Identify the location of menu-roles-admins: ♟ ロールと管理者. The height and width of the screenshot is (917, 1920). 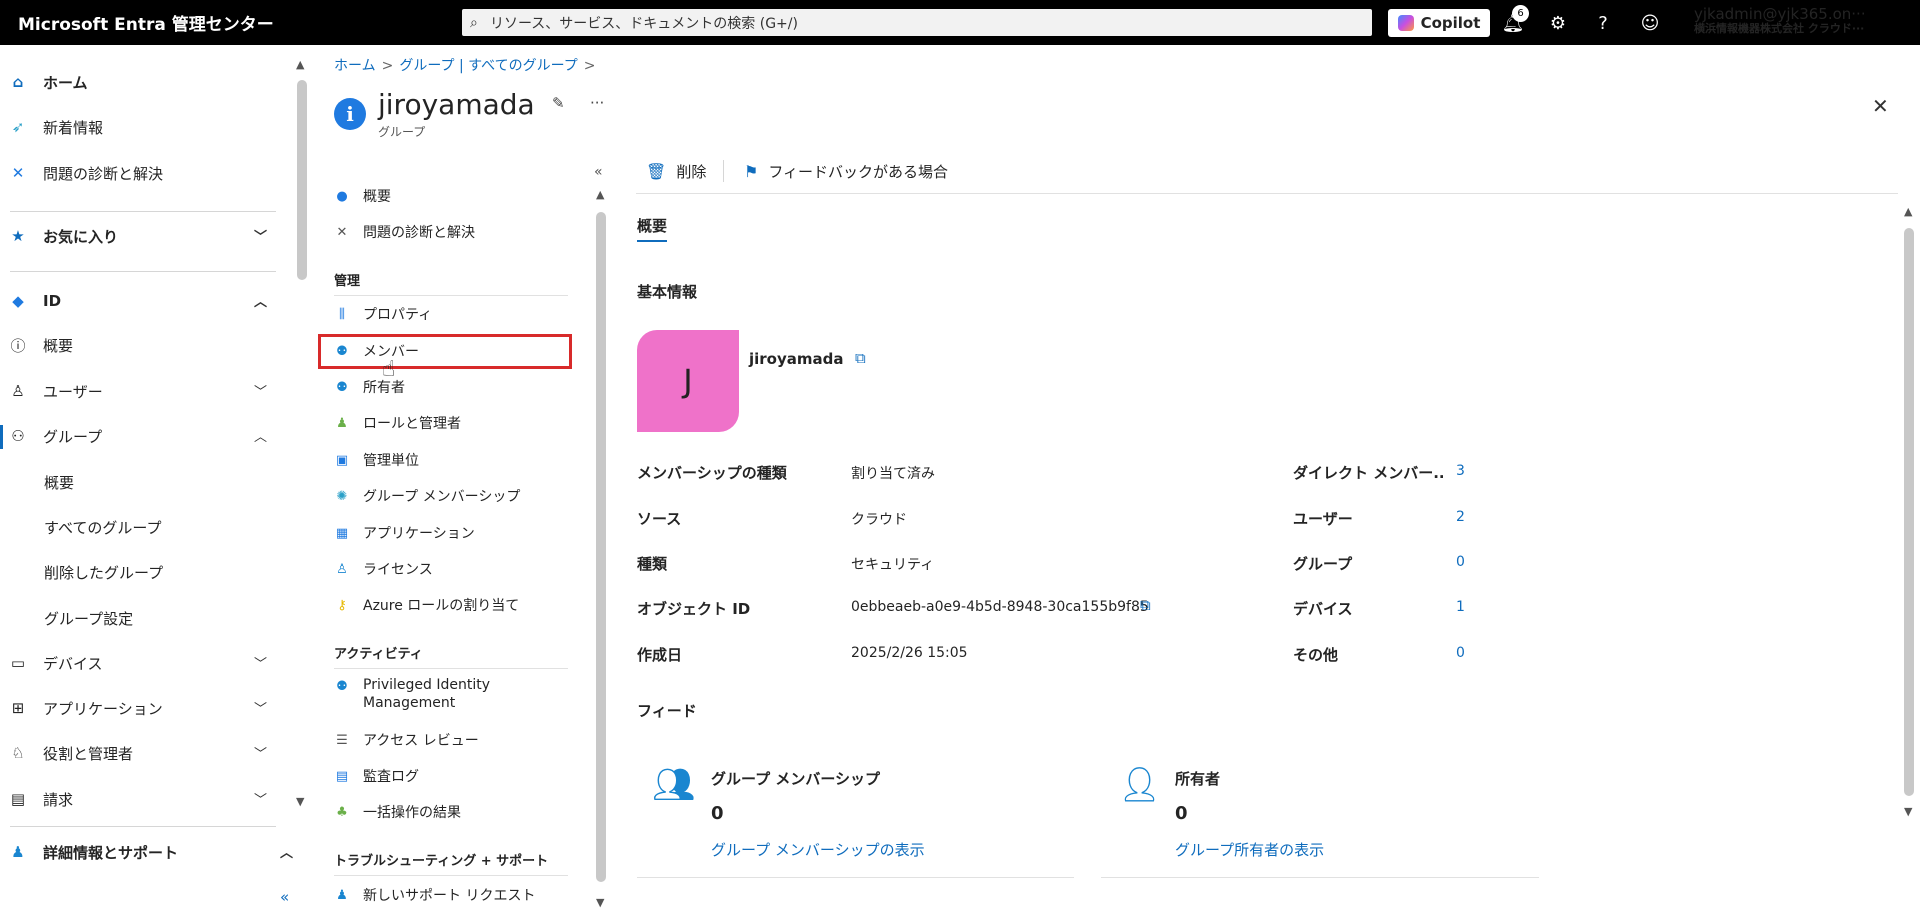
(397, 423).